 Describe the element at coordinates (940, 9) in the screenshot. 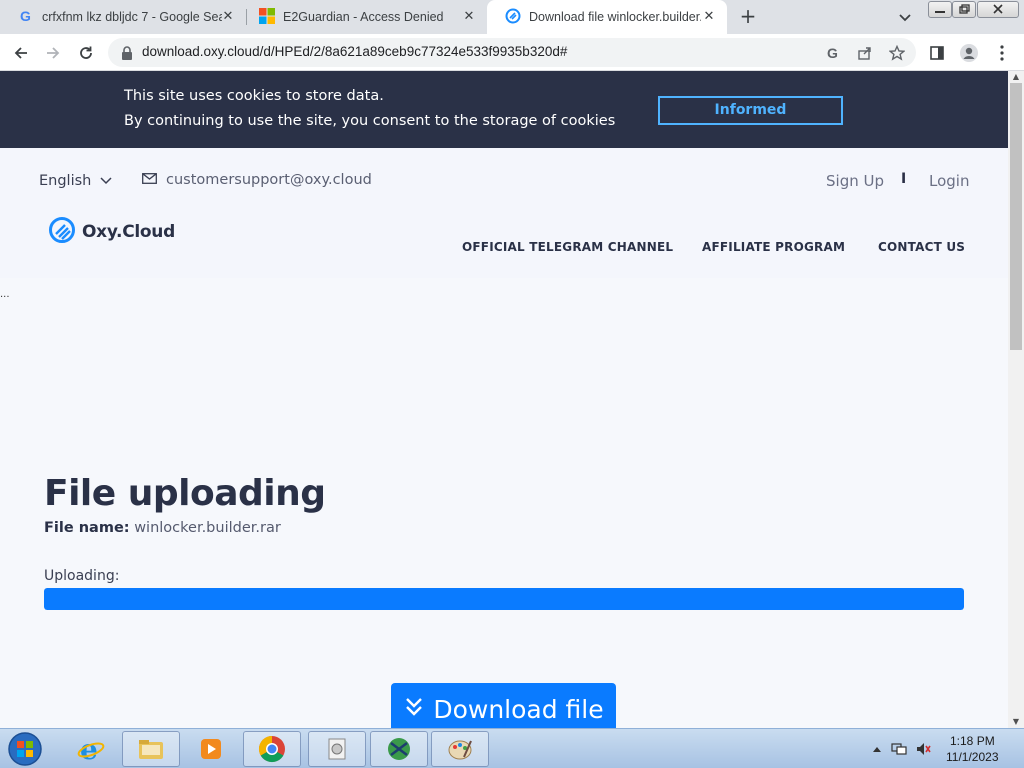

I see `minimize-button` at that location.